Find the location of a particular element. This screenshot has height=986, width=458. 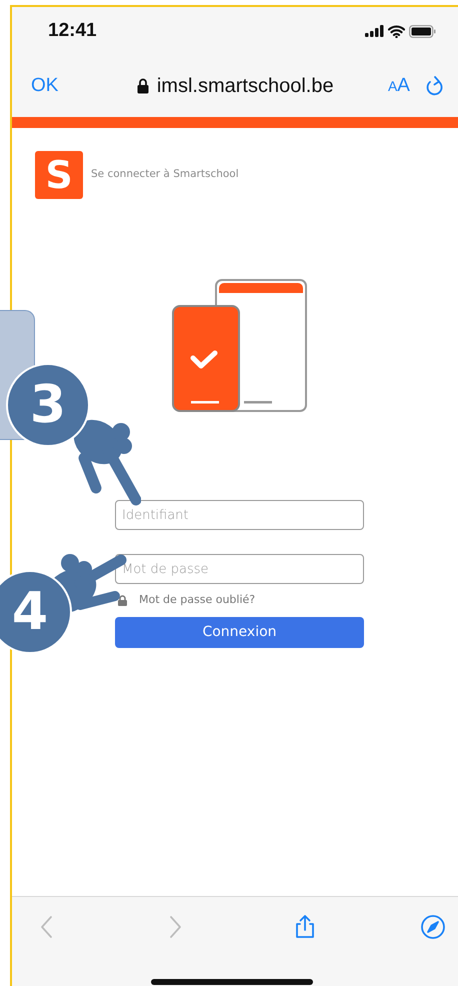

done-button: OK is located at coordinates (44, 86).